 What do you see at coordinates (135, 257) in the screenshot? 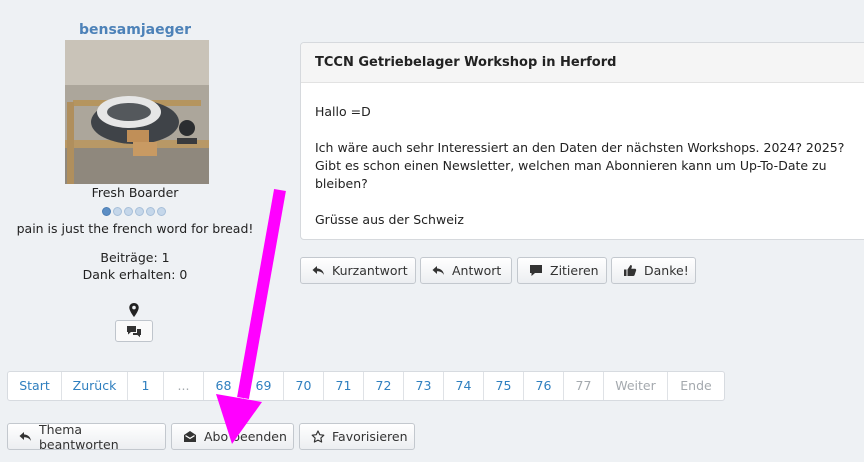
I see `post-count: Beiträge: 1` at bounding box center [135, 257].